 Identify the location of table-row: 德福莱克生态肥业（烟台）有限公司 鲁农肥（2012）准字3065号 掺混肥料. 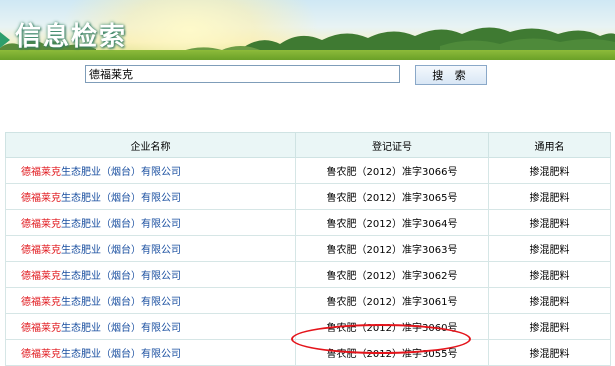
(308, 196).